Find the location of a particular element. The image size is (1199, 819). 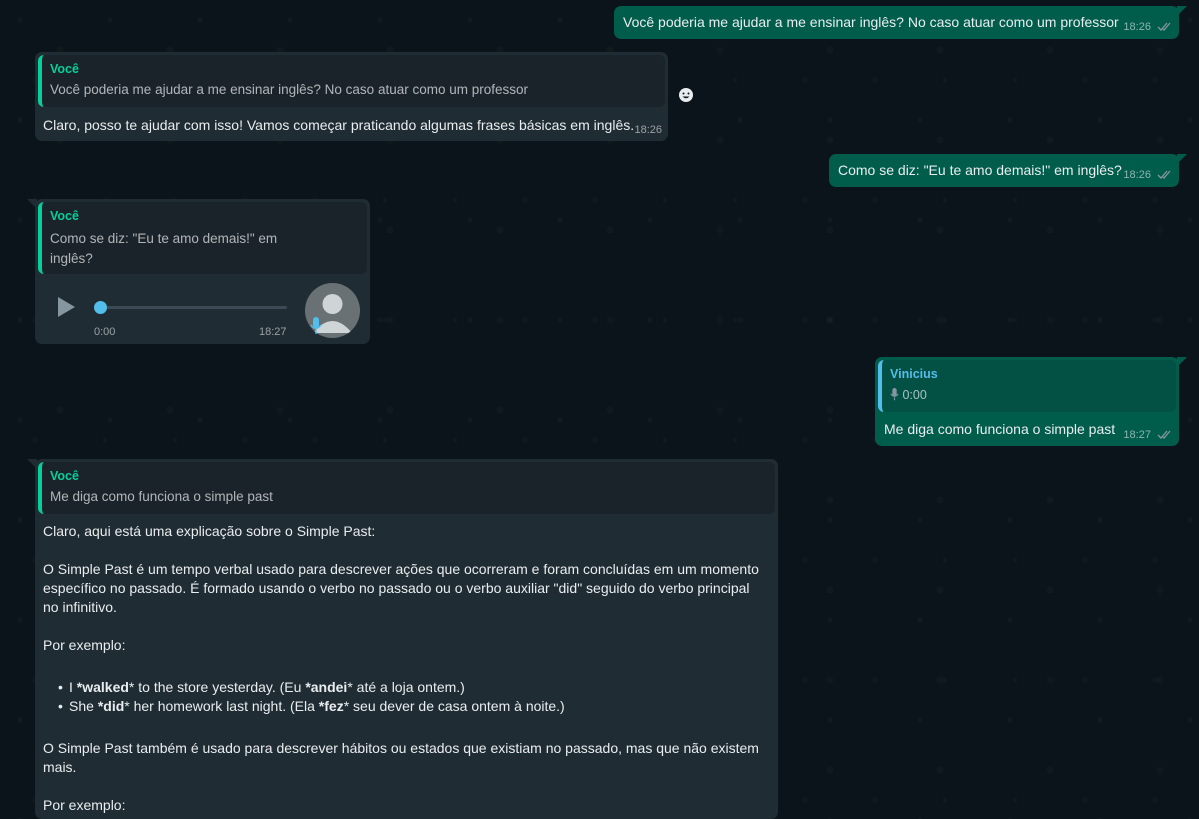

quote-audio-duration: 0:00 is located at coordinates (914, 395).